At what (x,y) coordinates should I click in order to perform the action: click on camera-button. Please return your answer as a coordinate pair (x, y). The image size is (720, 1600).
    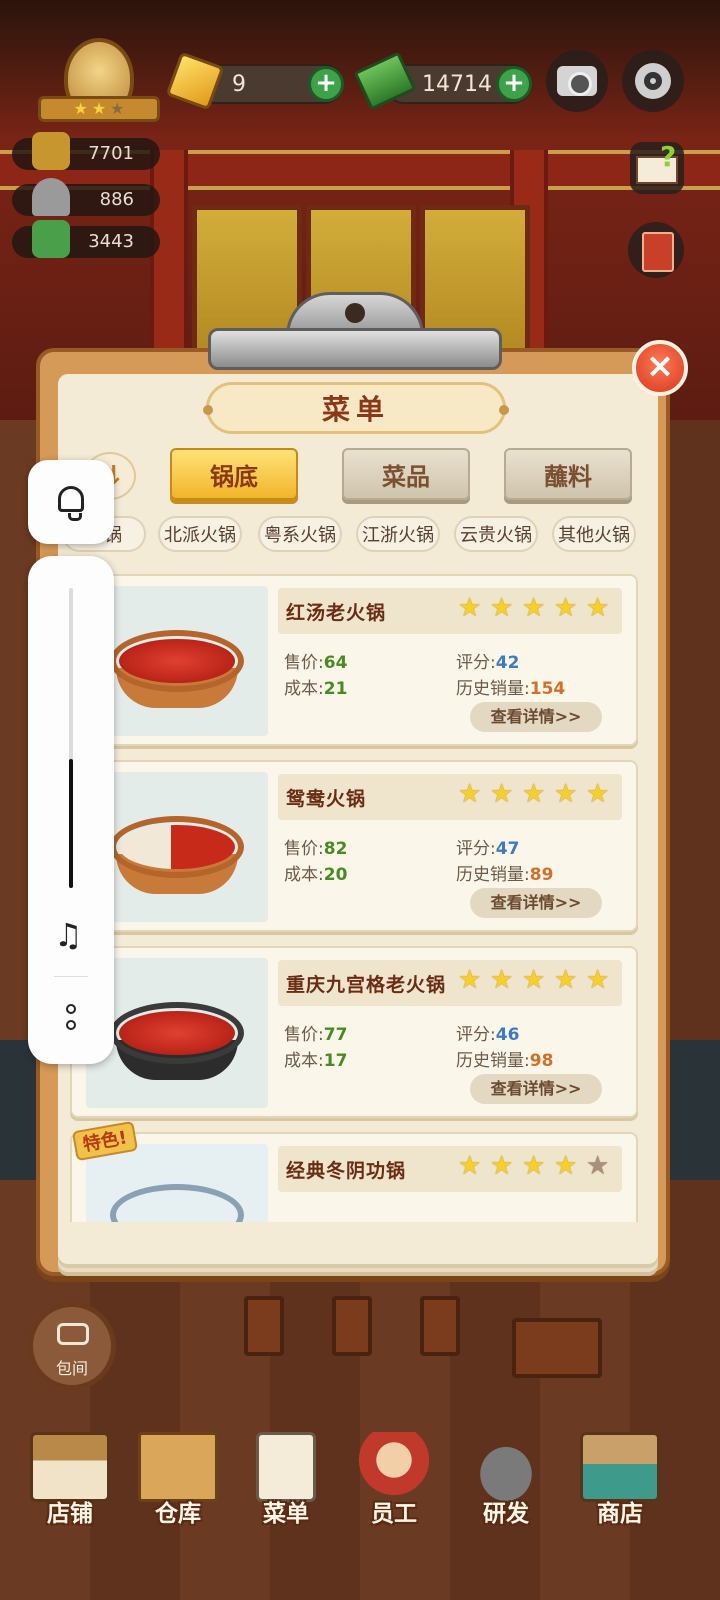
    Looking at the image, I should click on (577, 81).